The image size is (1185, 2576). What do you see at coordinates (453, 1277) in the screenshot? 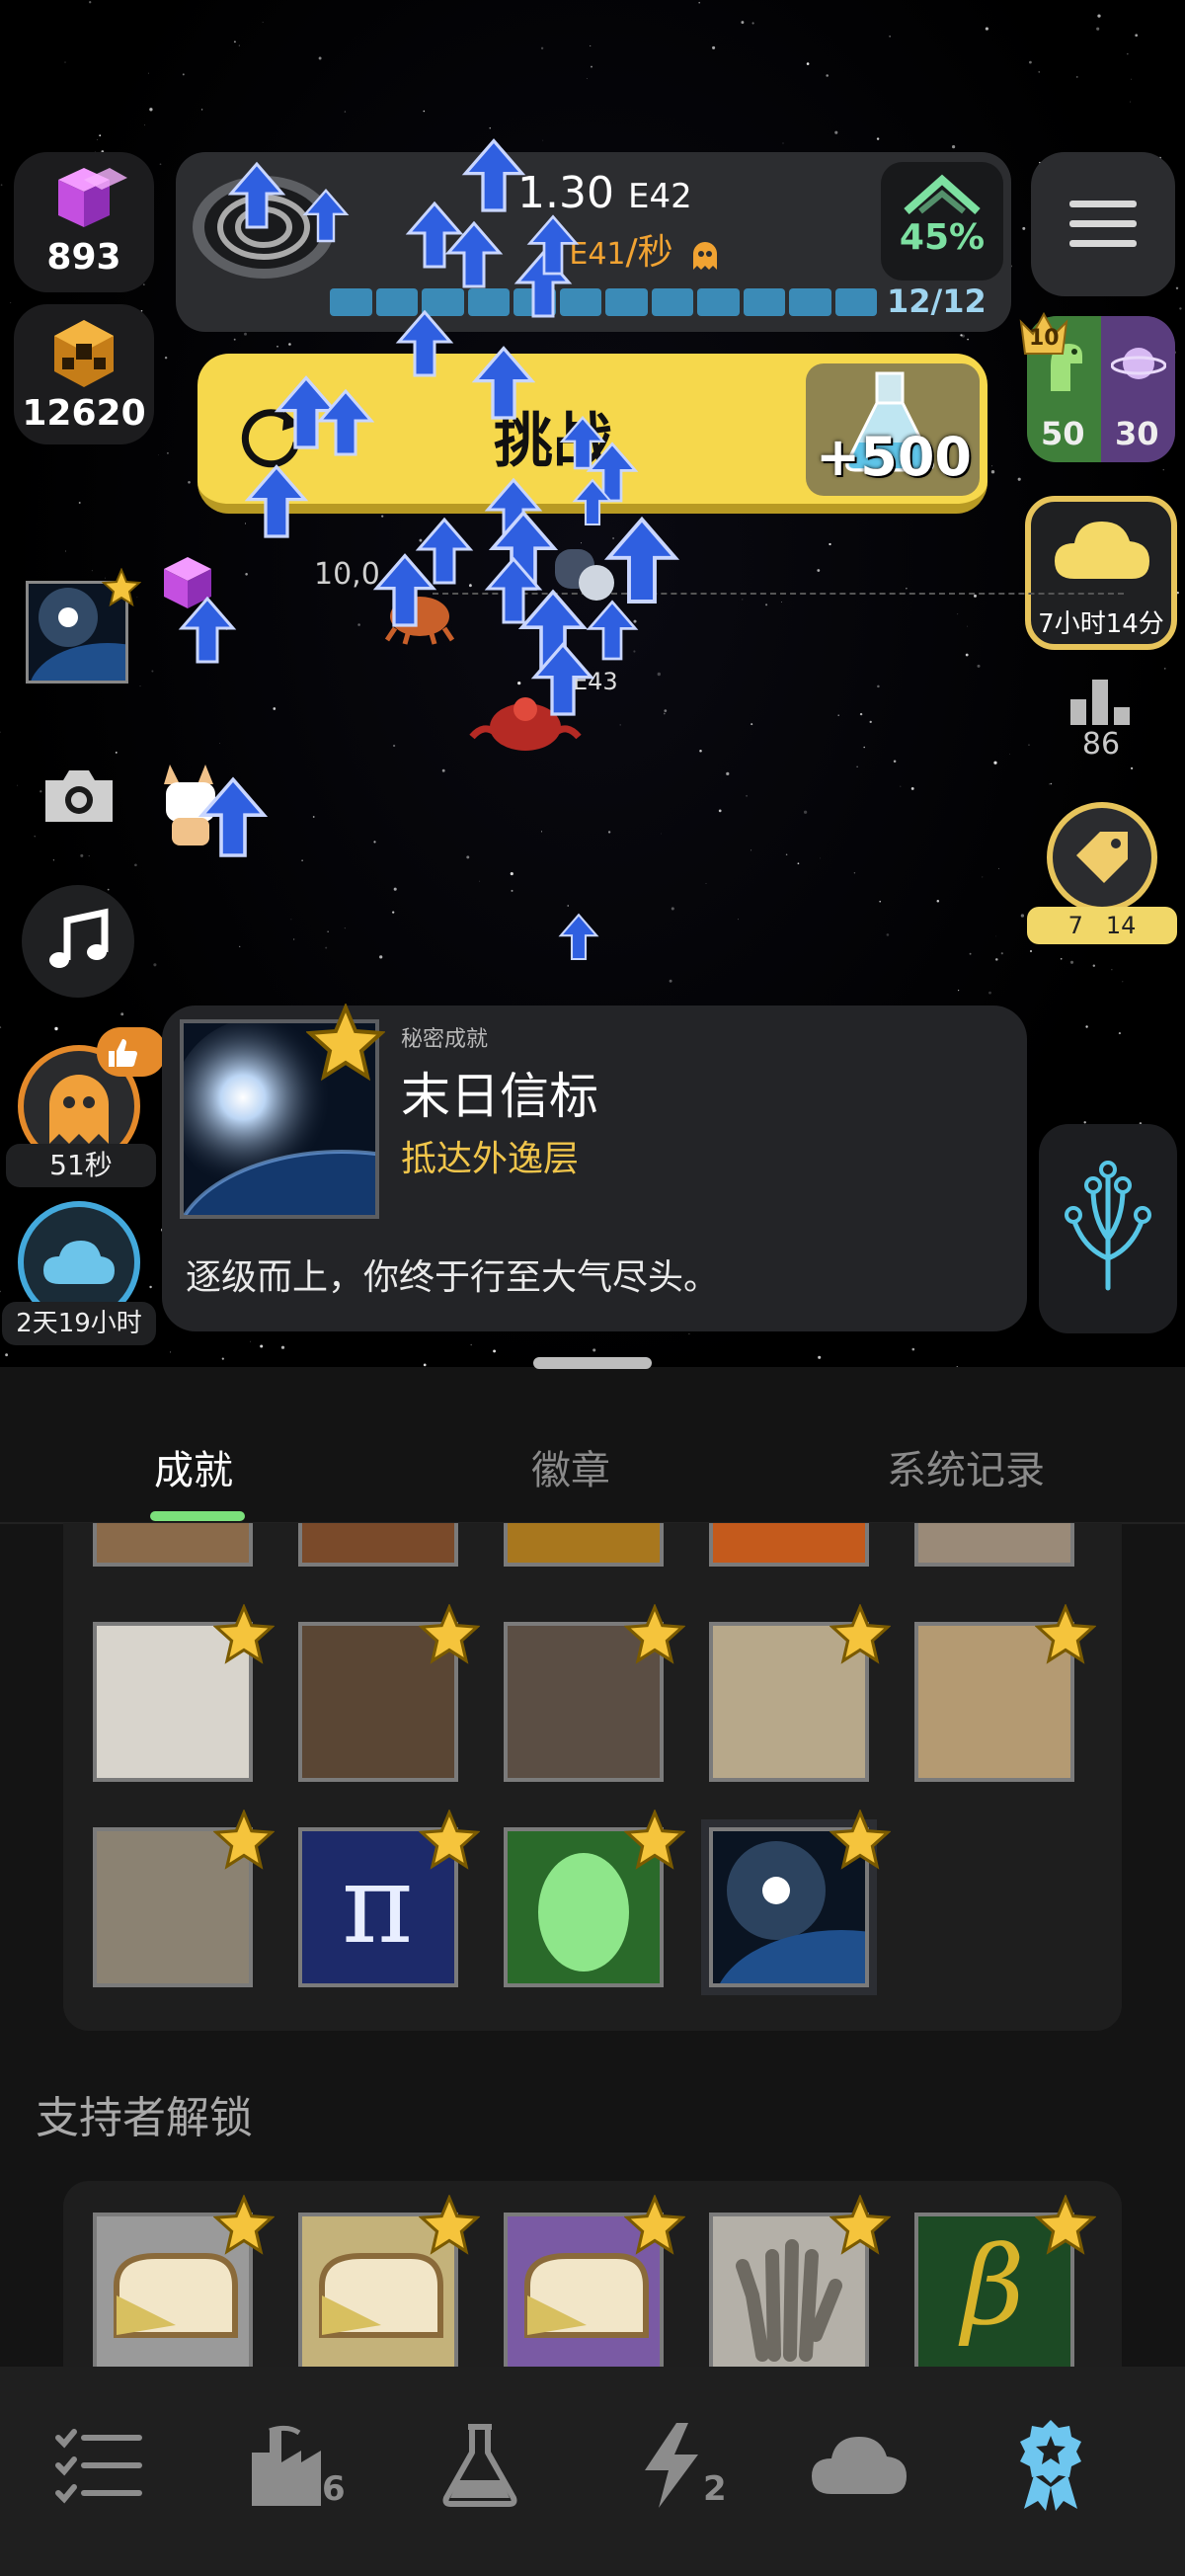
I see `achievement-description: 逐级而上，你终于行至大气尽头。` at bounding box center [453, 1277].